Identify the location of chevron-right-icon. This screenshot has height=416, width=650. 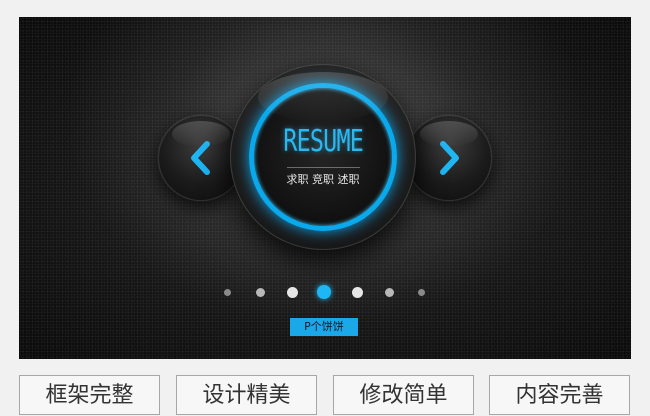
(449, 158).